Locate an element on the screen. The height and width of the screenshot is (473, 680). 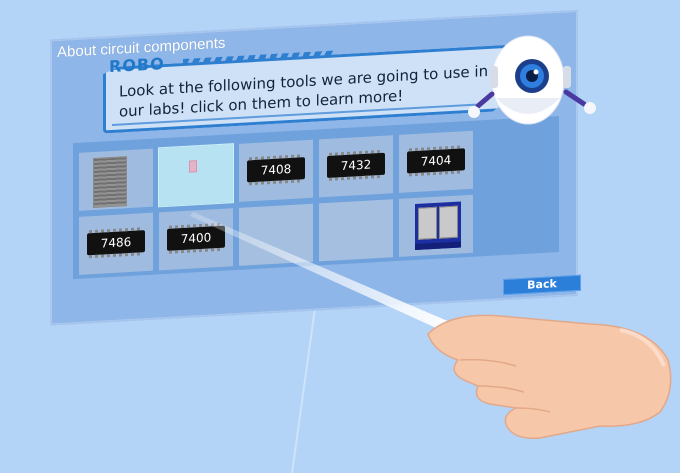
vr-hand-pointer is located at coordinates (549, 377).